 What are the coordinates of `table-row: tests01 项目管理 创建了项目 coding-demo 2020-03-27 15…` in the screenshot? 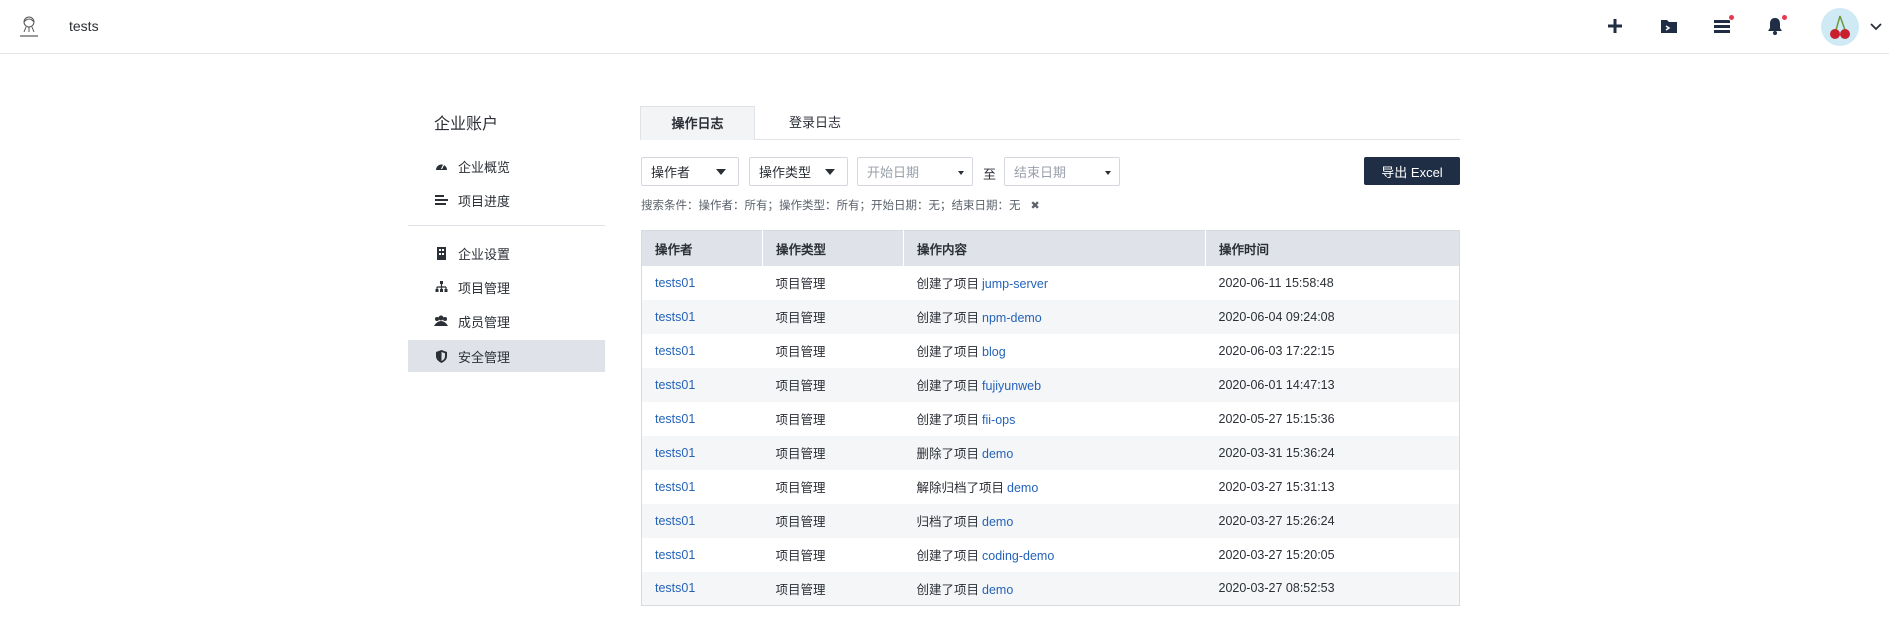 It's located at (1050, 554).